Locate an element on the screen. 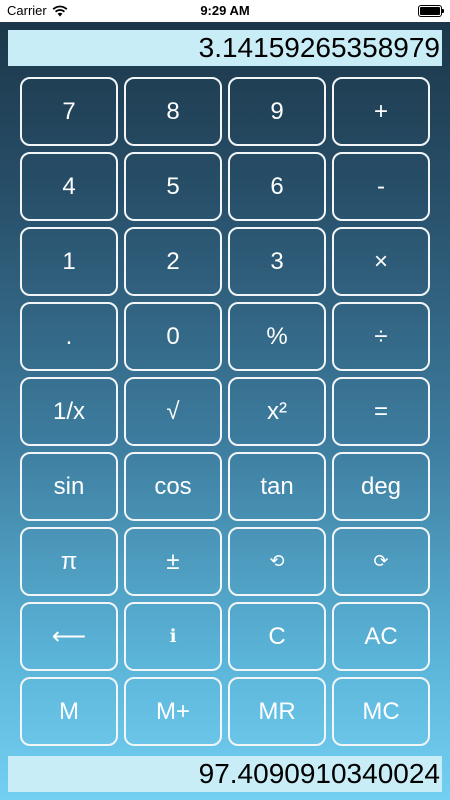 The height and width of the screenshot is (800, 450). decimal-point-button: . is located at coordinates (69, 336).